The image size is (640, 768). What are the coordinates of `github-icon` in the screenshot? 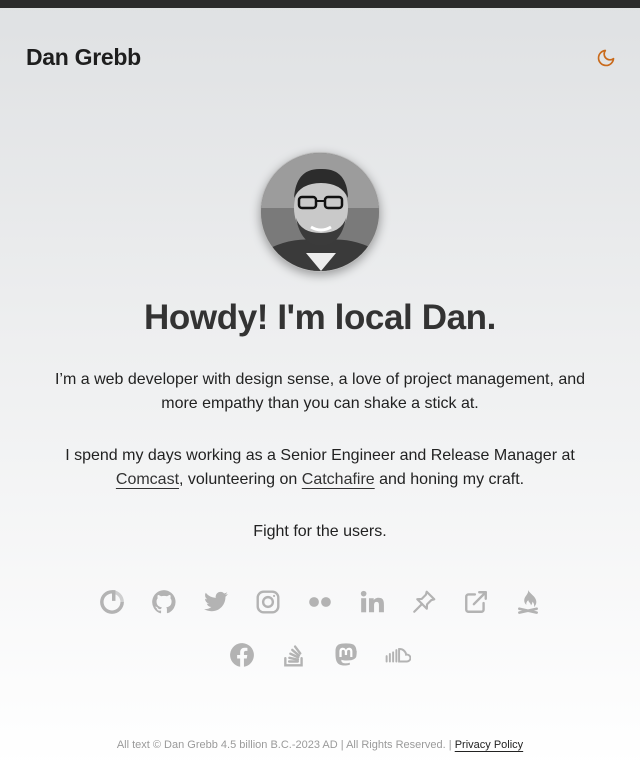 It's located at (164, 602).